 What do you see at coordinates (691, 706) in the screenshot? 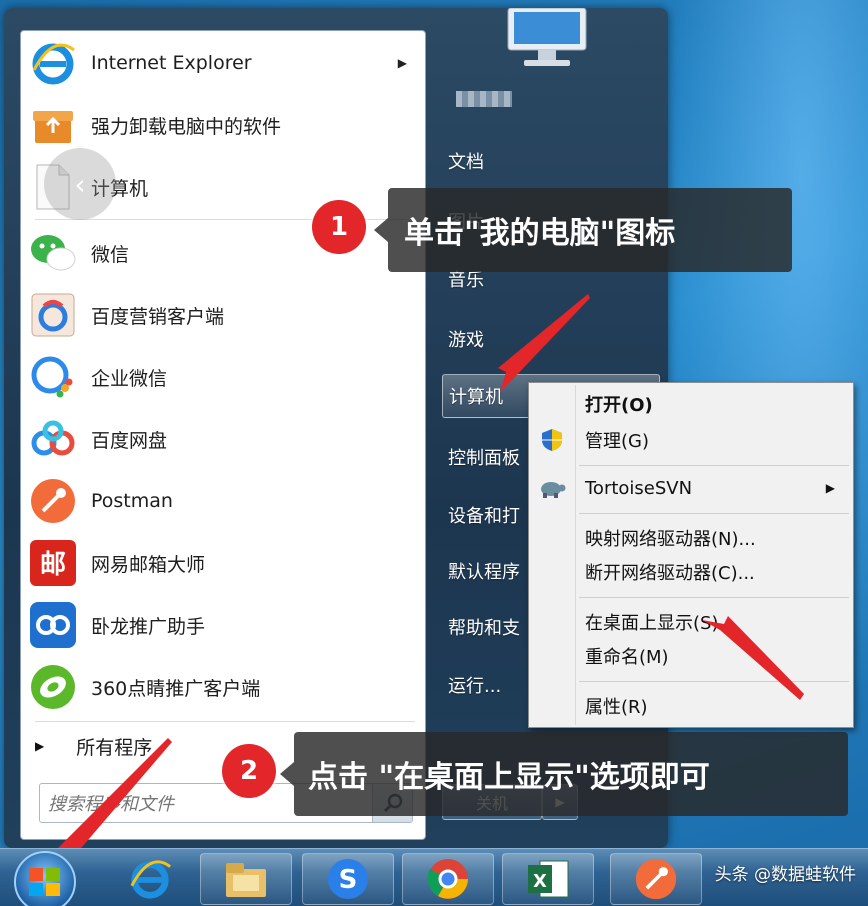
I see `ctx-properties: 属性(R)` at bounding box center [691, 706].